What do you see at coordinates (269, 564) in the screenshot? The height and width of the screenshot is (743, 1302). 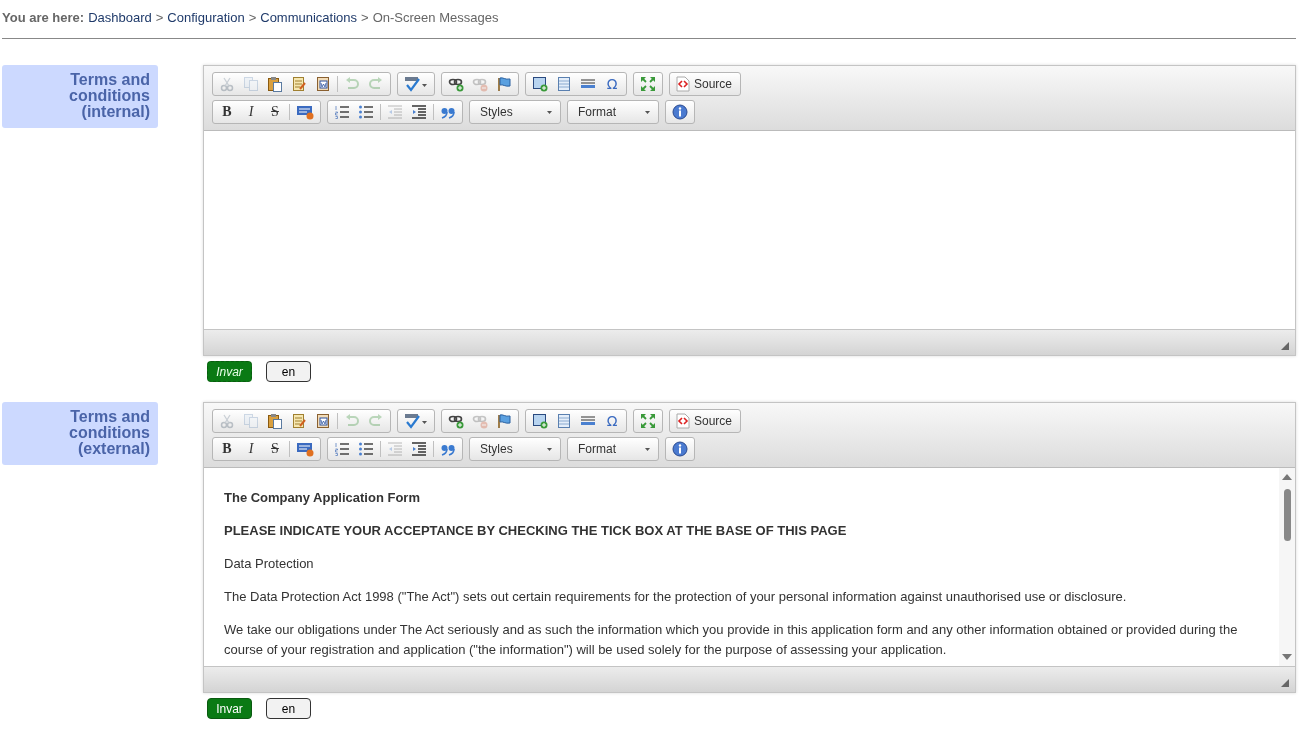 I see `editor-paragraph: Data Protection` at bounding box center [269, 564].